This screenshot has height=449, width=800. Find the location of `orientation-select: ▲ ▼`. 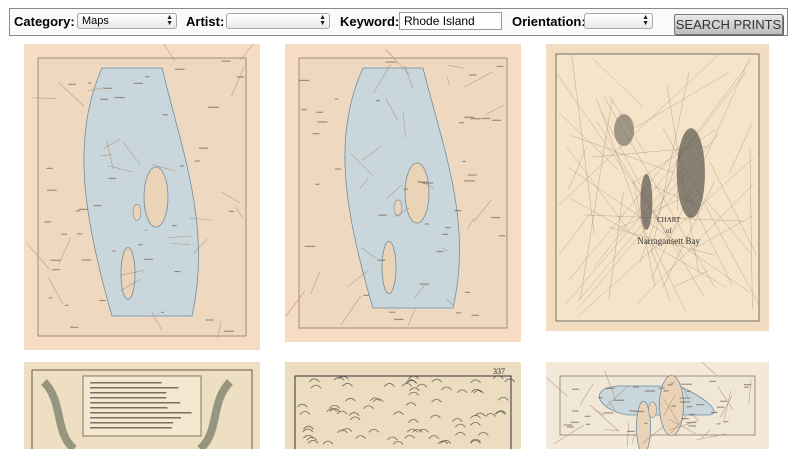

orientation-select: ▲ ▼ is located at coordinates (618, 21).